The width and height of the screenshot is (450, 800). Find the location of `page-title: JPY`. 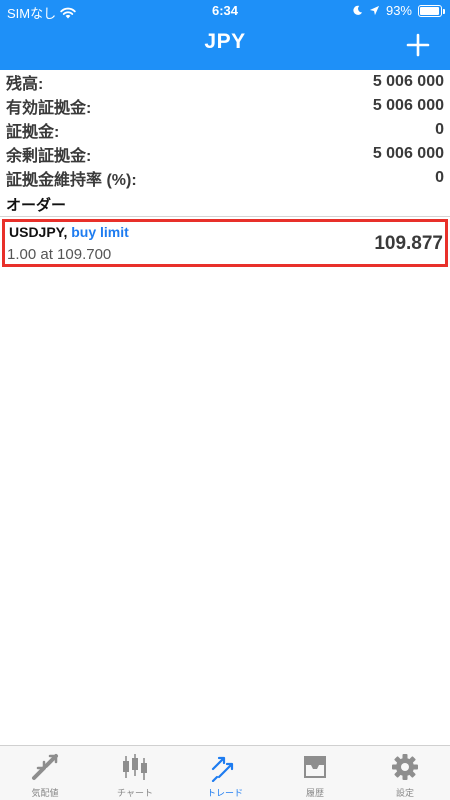

page-title: JPY is located at coordinates (225, 41).